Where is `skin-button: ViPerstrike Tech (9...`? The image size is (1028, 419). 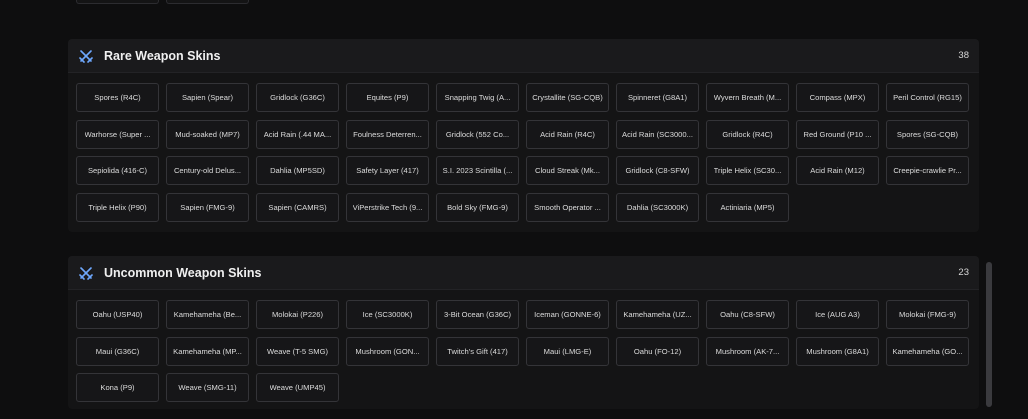
skin-button: ViPerstrike Tech (9... is located at coordinates (387, 207).